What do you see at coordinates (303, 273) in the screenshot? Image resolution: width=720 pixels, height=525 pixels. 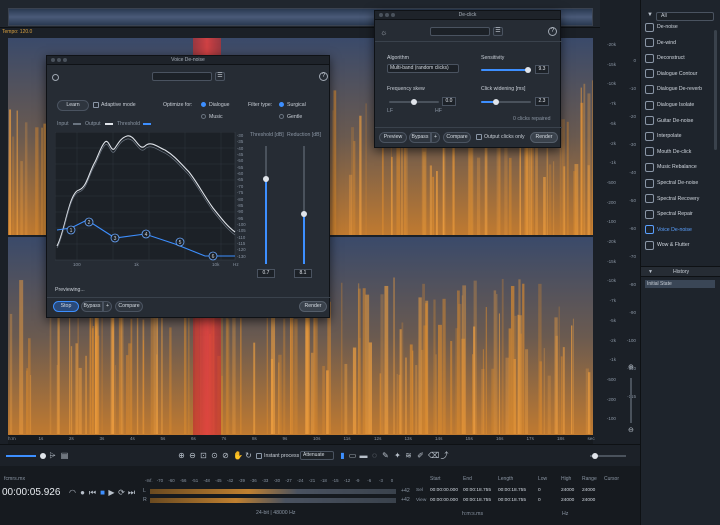 I see `reduction-value: 8.1` at bounding box center [303, 273].